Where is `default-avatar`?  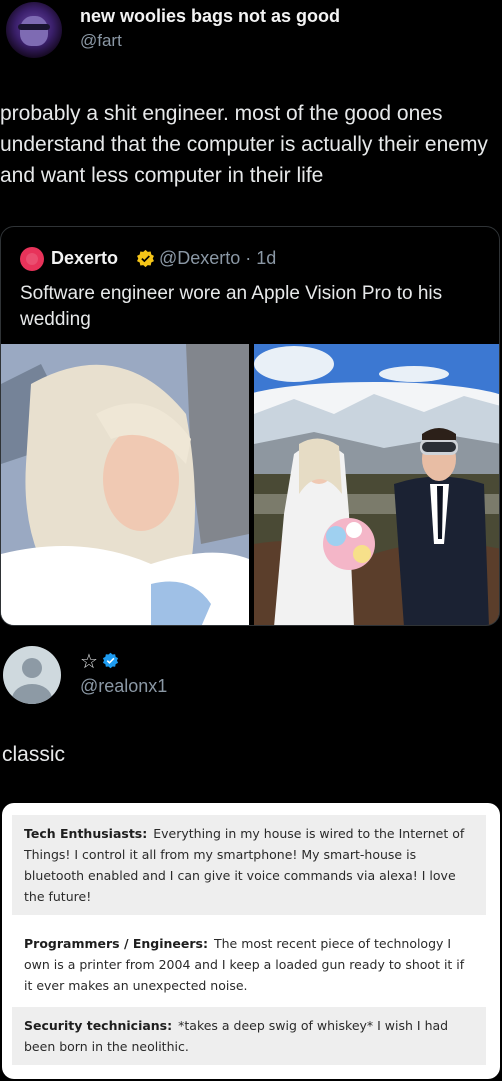 default-avatar is located at coordinates (32, 675).